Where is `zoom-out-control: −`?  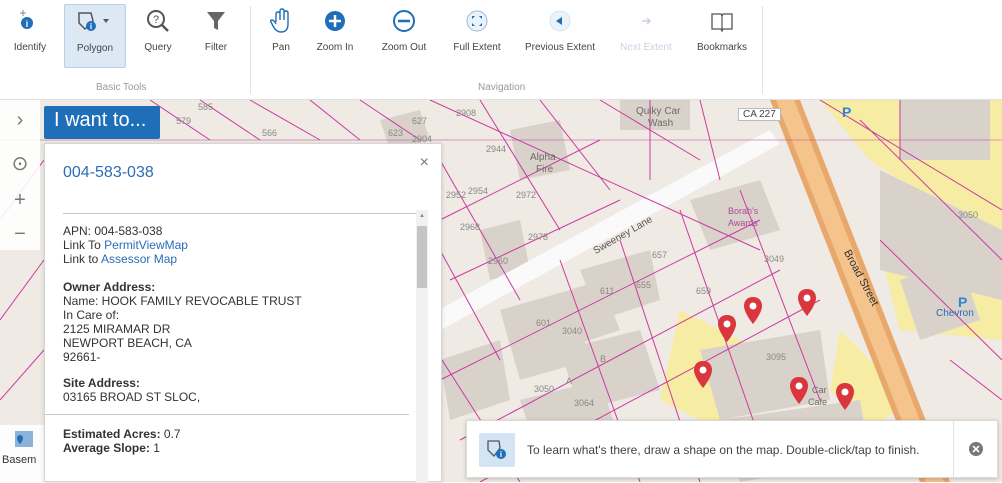
zoom-out-control: − is located at coordinates (20, 234).